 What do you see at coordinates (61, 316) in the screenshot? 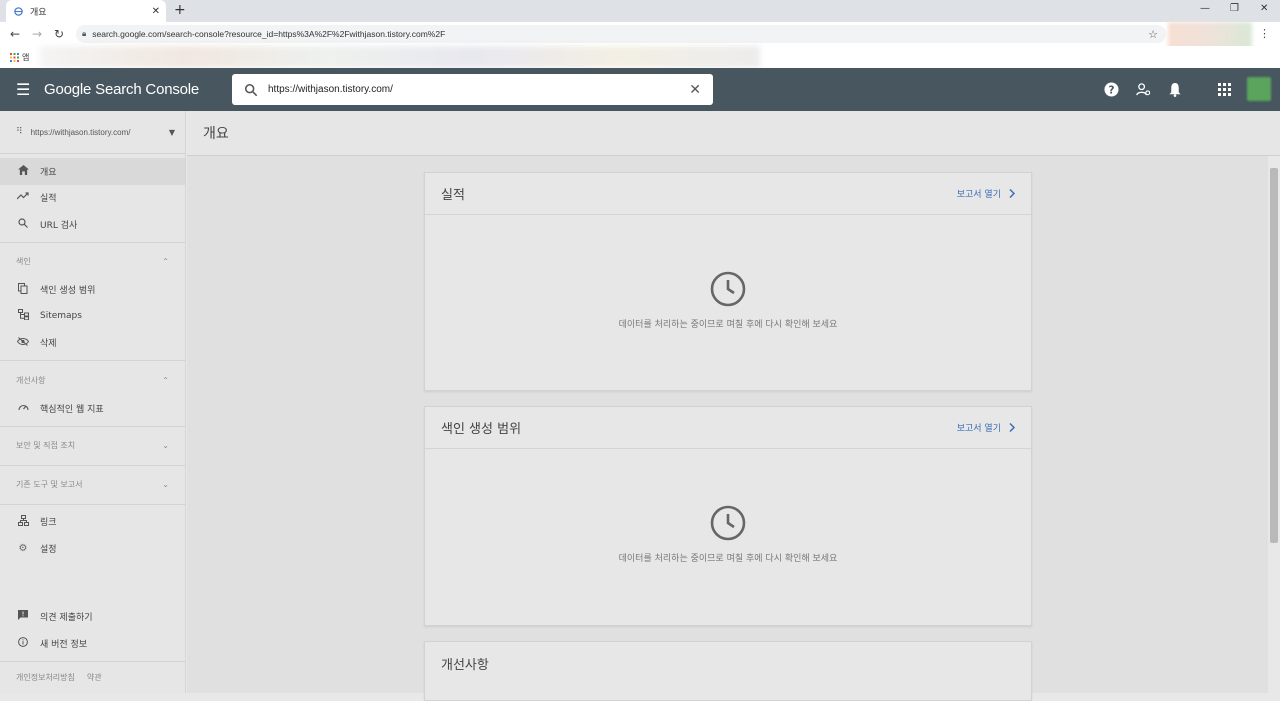
I see `sidebar-item-label: Sitemaps` at bounding box center [61, 316].